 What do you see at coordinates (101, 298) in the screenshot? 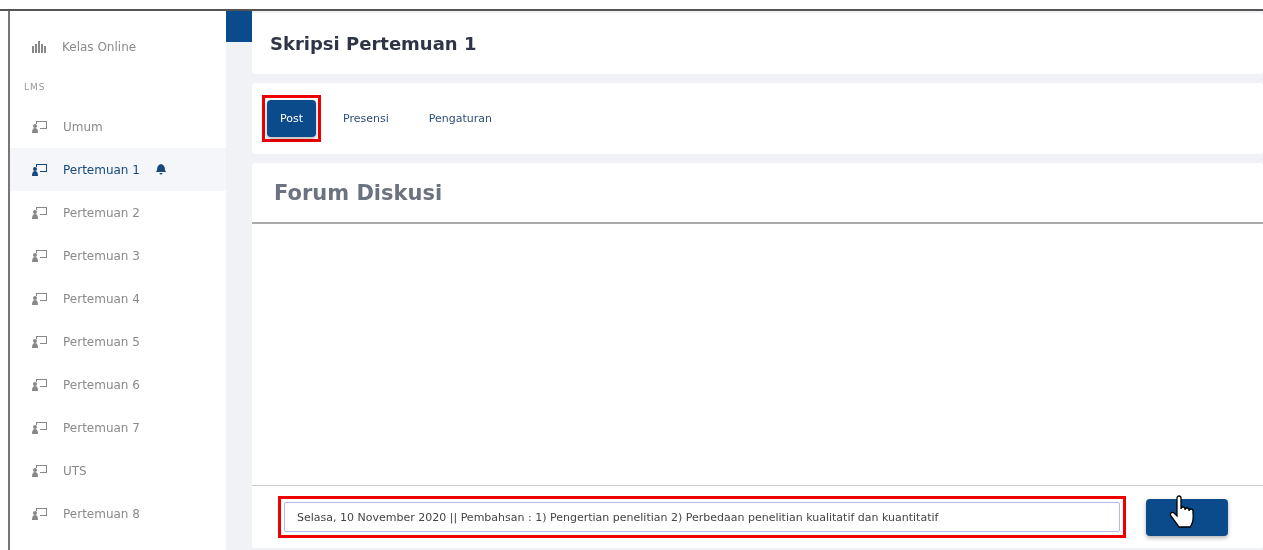
I see `sidebar-item-label: Pertemuan 4` at bounding box center [101, 298].